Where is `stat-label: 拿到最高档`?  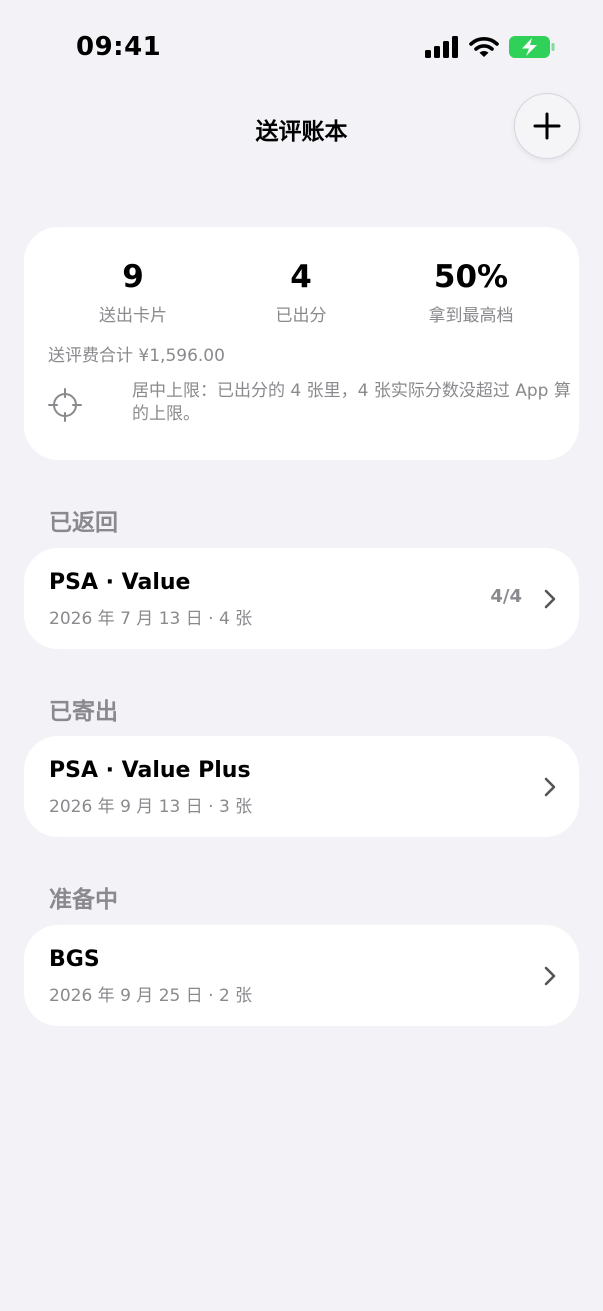
stat-label: 拿到最高档 is located at coordinates (471, 316).